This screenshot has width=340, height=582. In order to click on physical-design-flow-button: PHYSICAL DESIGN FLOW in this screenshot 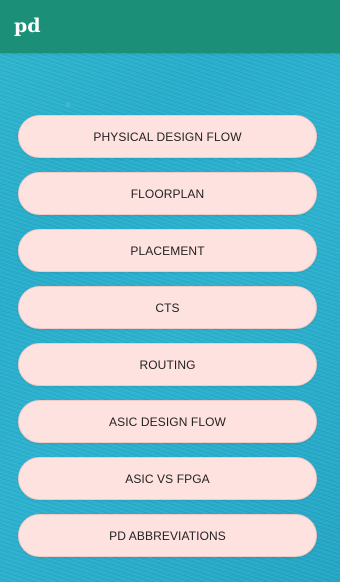, I will do `click(167, 136)`.